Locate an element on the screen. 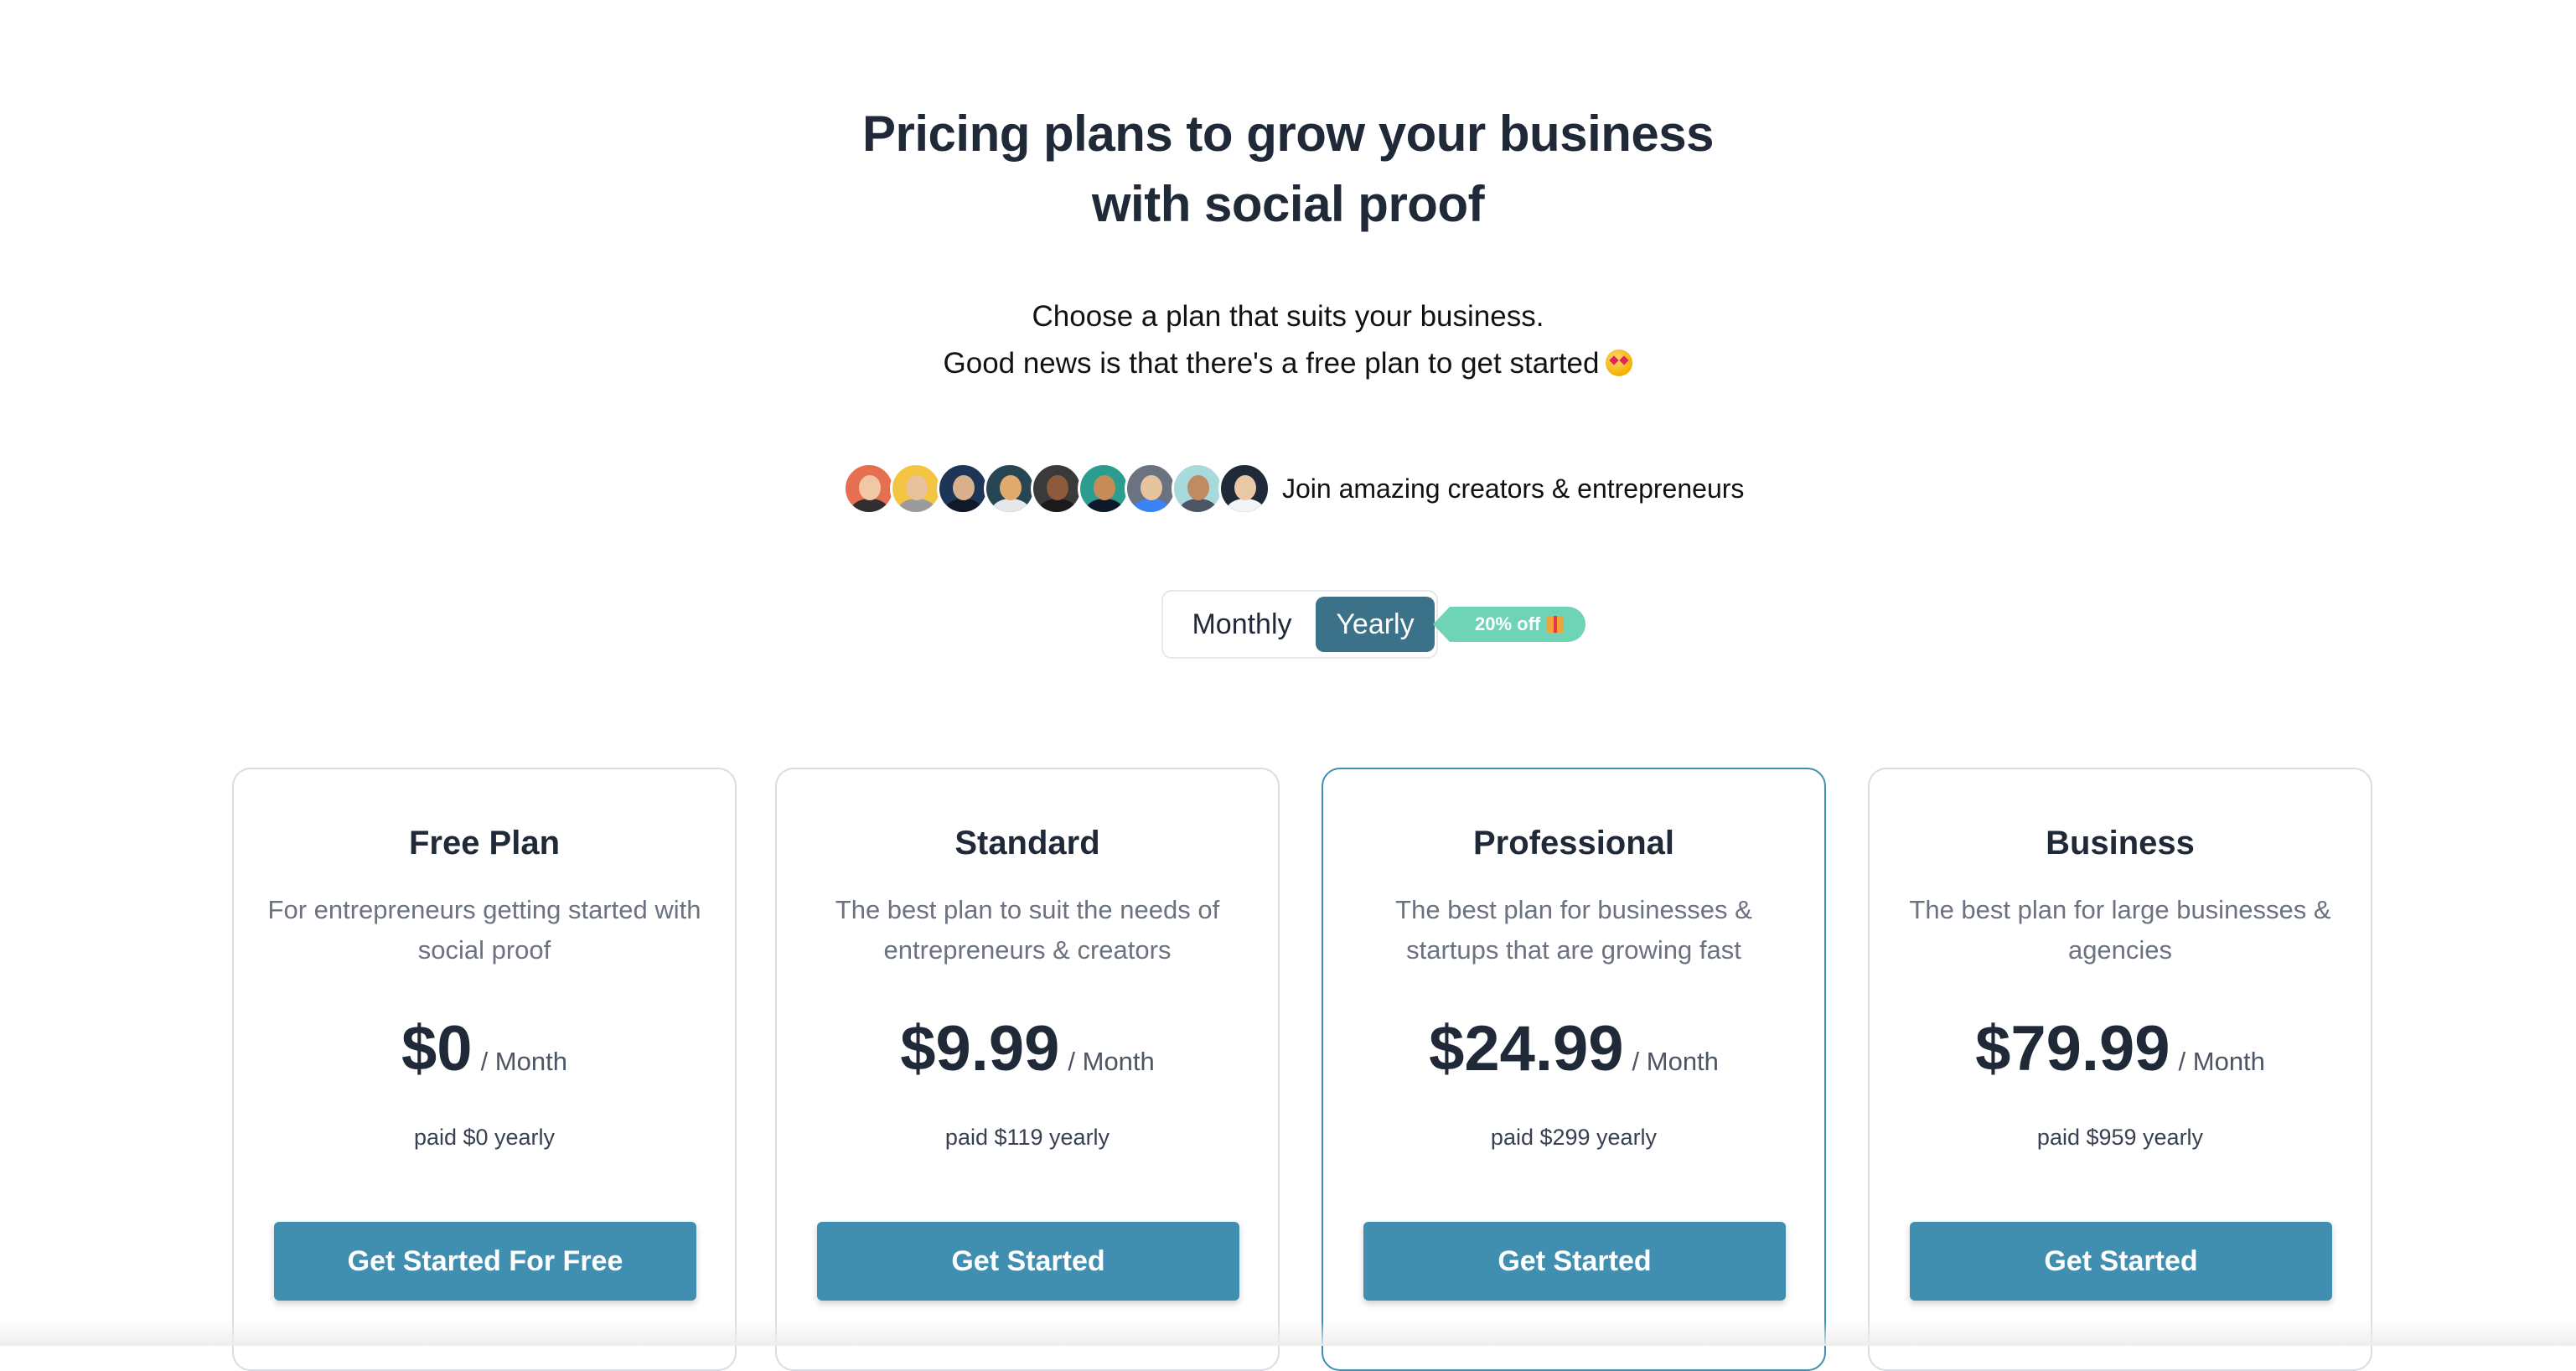 The image size is (2576, 1371). billing-toggle: Monthly Yearly is located at coordinates (1299, 624).